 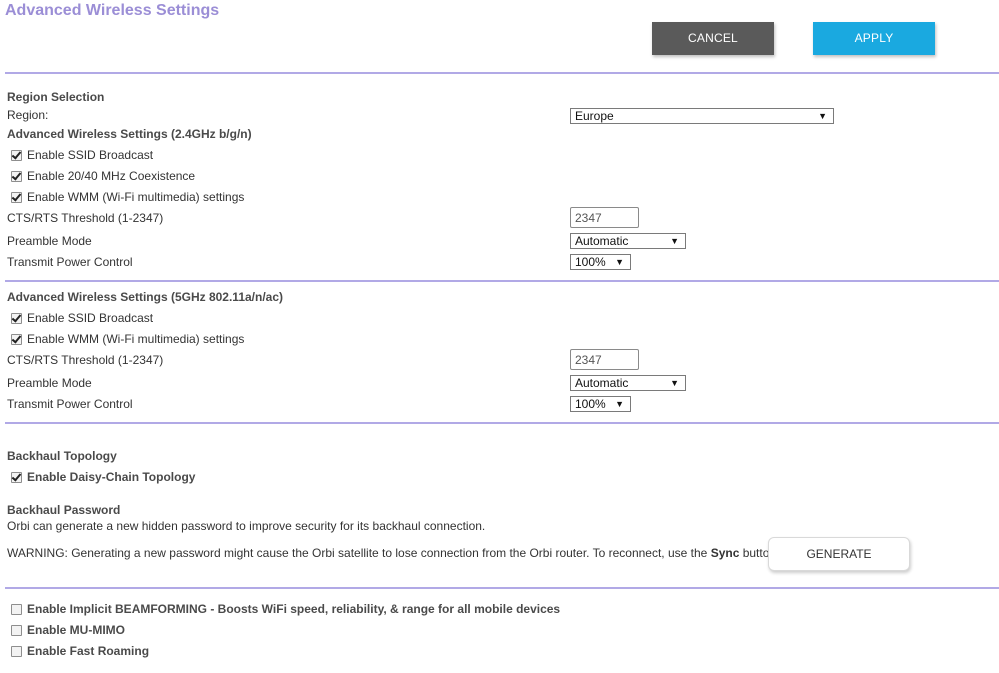 I want to click on band5-wmm-checkbox, so click(x=16, y=339).